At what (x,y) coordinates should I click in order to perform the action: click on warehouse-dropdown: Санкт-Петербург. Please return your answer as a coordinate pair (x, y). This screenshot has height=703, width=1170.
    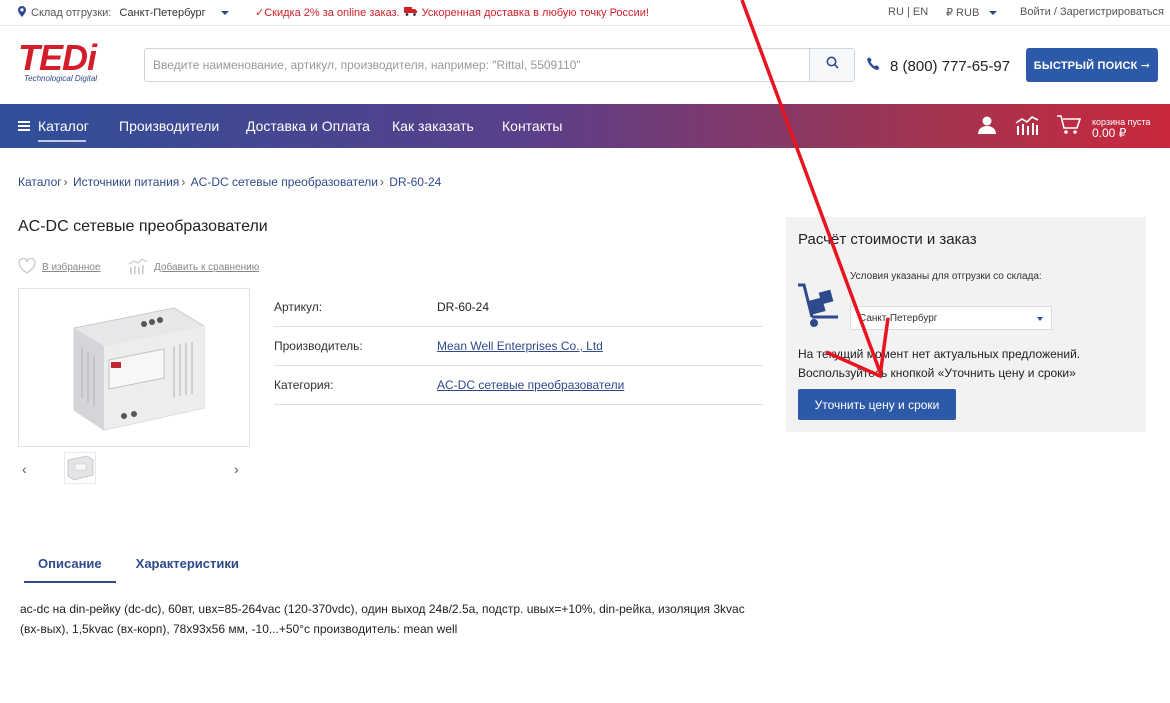
    Looking at the image, I should click on (951, 318).